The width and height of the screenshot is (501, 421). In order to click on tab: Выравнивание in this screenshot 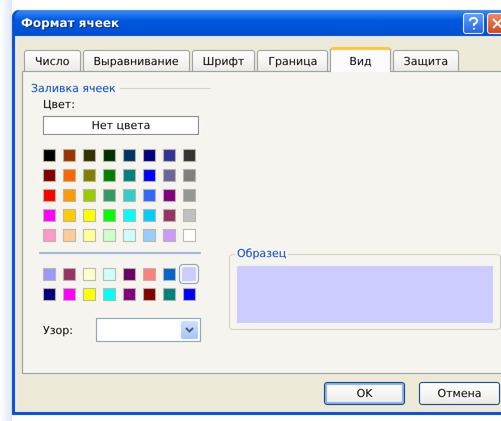, I will do `click(136, 60)`.